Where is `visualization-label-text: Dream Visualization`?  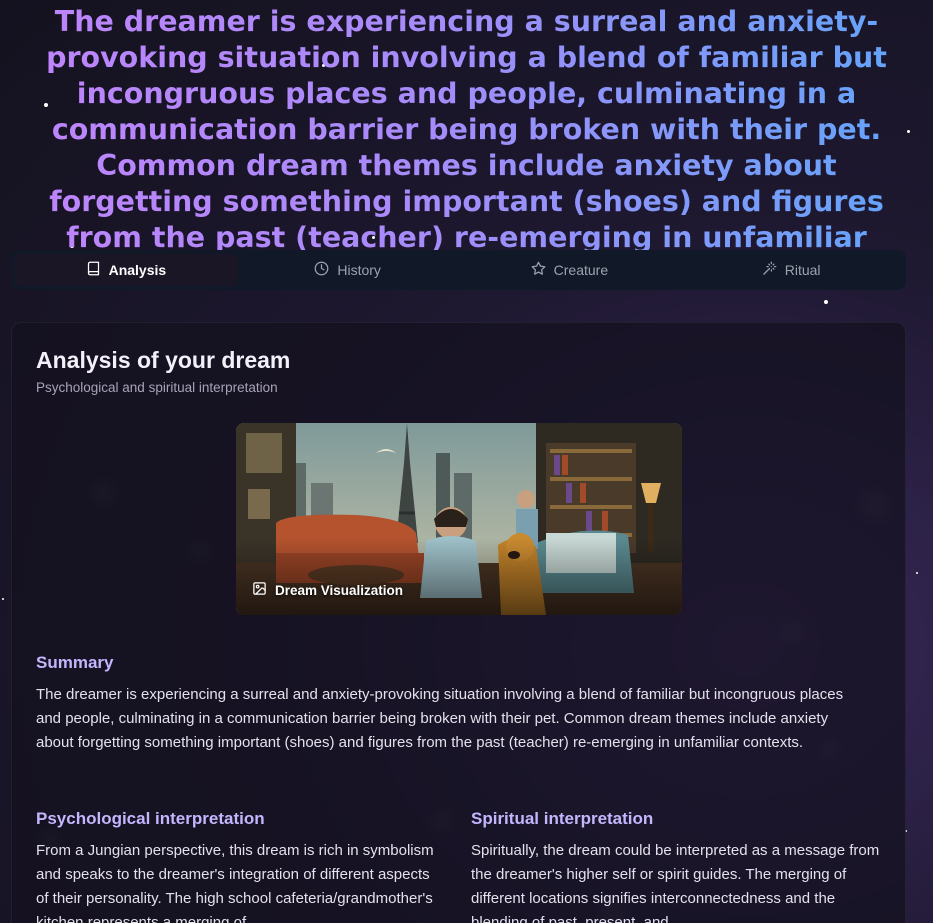
visualization-label-text: Dream Visualization is located at coordinates (339, 590).